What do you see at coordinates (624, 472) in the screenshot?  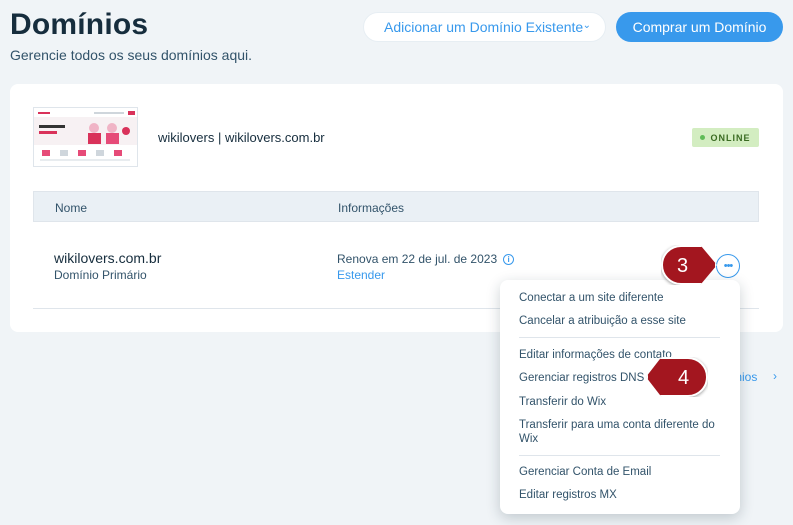 I see `menu-item-manage-email: Gerenciar Conta de Email` at bounding box center [624, 472].